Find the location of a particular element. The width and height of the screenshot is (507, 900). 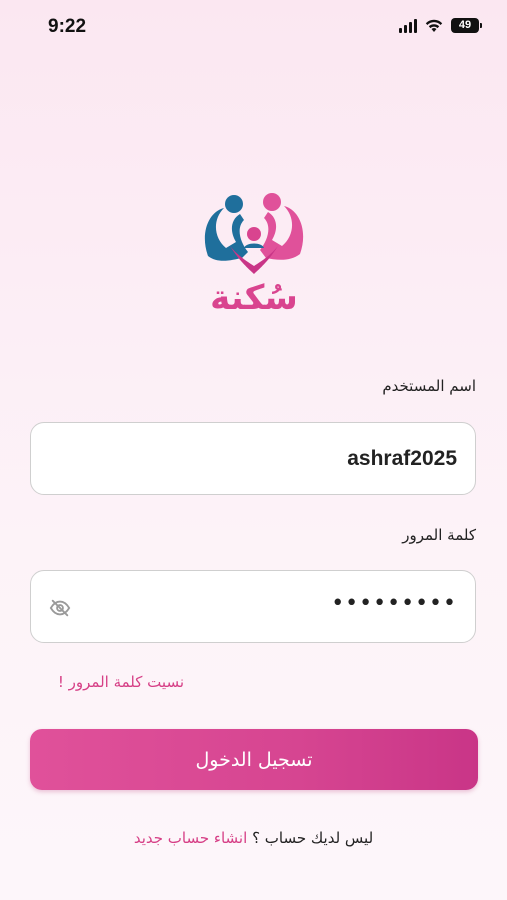

wifi-icon is located at coordinates (434, 25).